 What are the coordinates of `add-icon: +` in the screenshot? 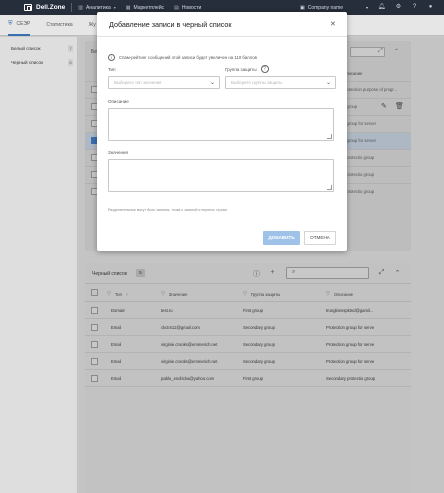 It's located at (272, 272).